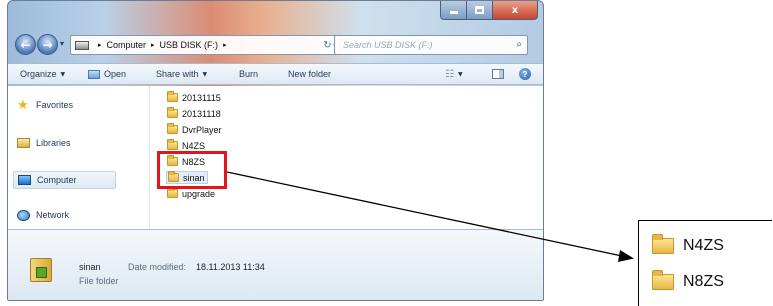 The image size is (773, 306). I want to click on open-button: Open, so click(107, 74).